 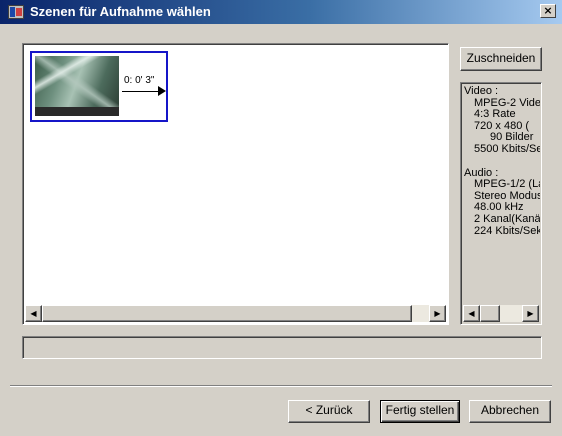 I want to click on crop-button: Zuschneiden, so click(x=501, y=59).